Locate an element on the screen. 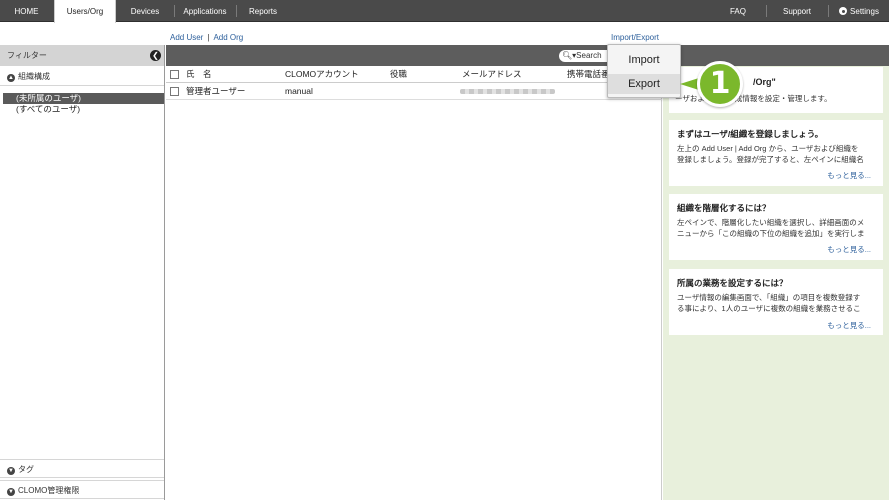 The width and height of the screenshot is (889, 500). help-card-title: 組織を階層化するには？ is located at coordinates (724, 208).